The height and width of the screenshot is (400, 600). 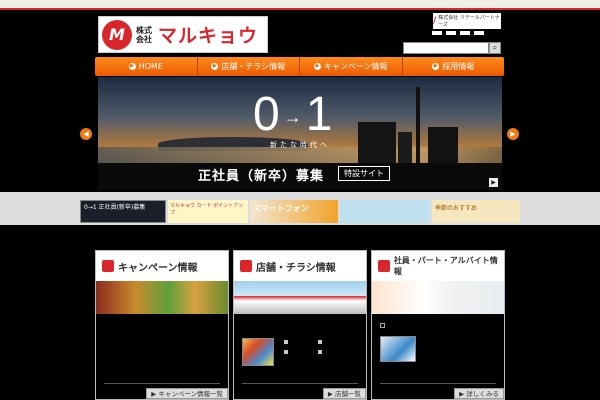 I want to click on panel-title: 社員・パート・アルバイト情報, so click(x=445, y=266).